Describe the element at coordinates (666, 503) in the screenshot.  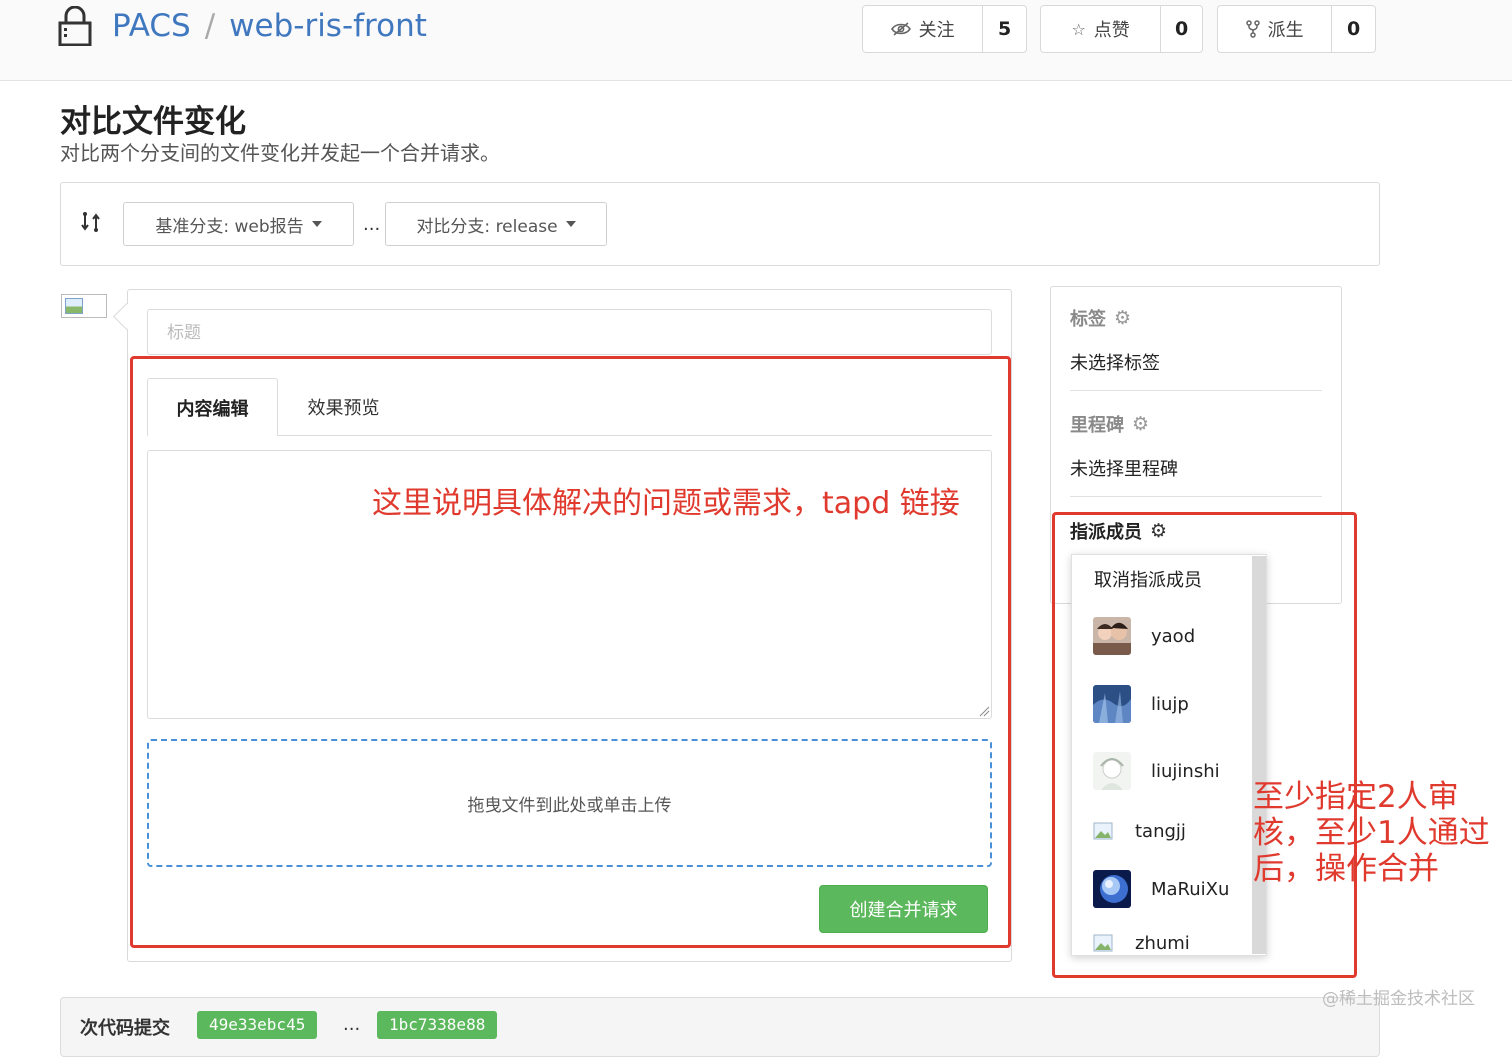
I see `annotation-content-note: 这里说明具体解决的问题或需求，tapd 链接` at that location.